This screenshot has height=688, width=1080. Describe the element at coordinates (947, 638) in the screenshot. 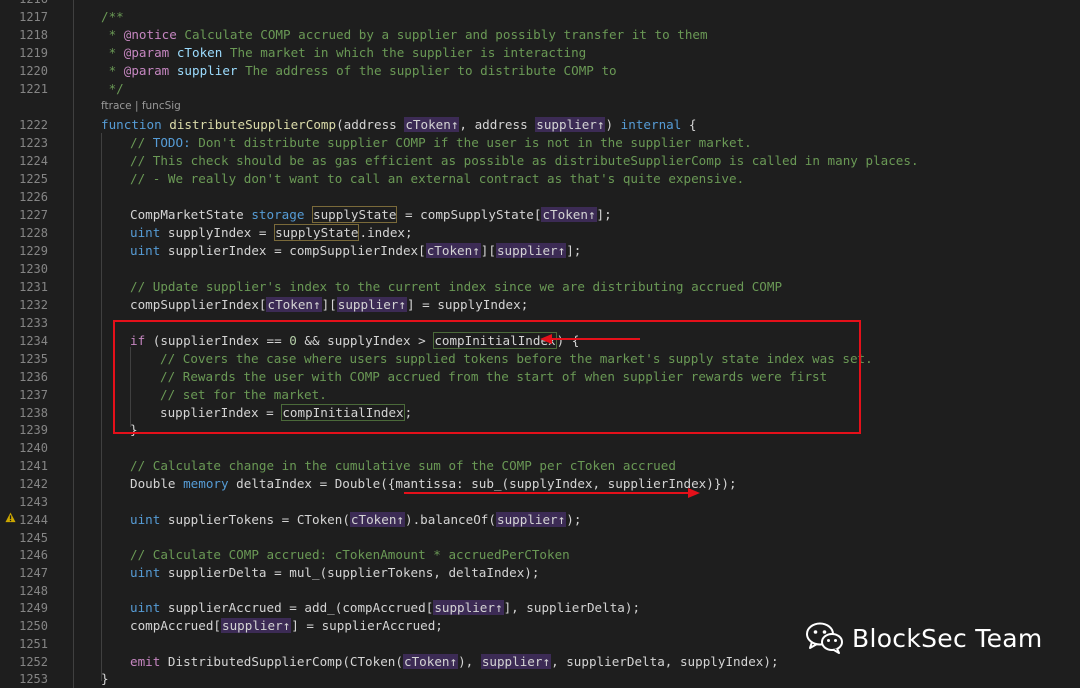

I see `watermark-text: BlockSec Team` at that location.